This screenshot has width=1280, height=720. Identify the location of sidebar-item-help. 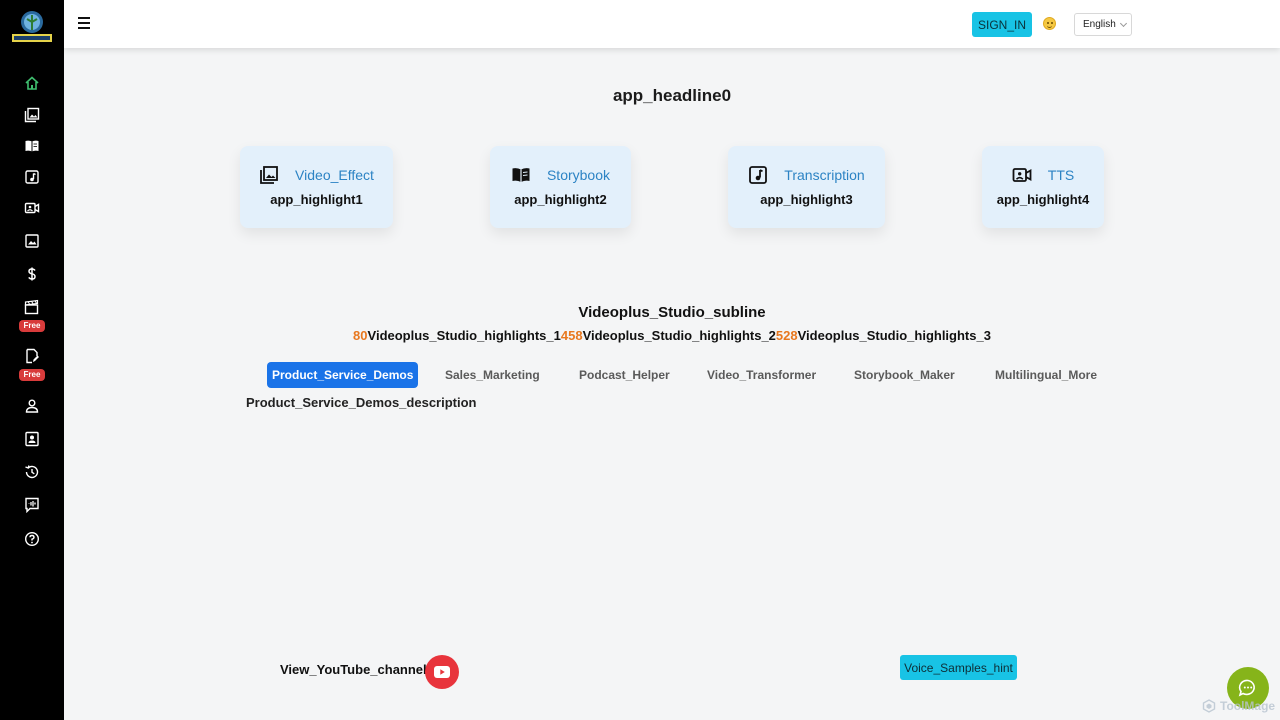
(32, 539).